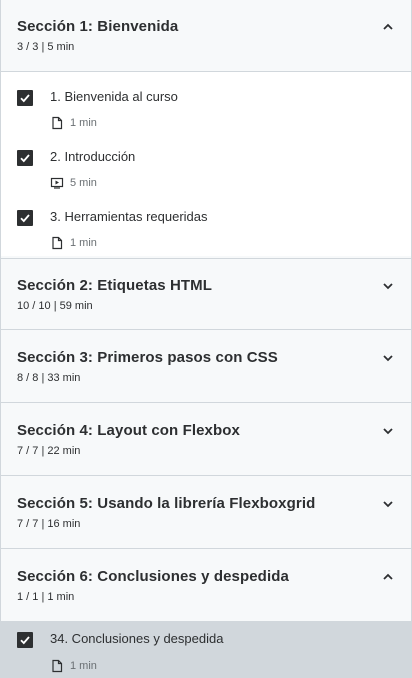 Image resolution: width=412 pixels, height=678 pixels. What do you see at coordinates (206, 226) in the screenshot?
I see `lecture-item: 3. Herramientas requeridas 1 min` at bounding box center [206, 226].